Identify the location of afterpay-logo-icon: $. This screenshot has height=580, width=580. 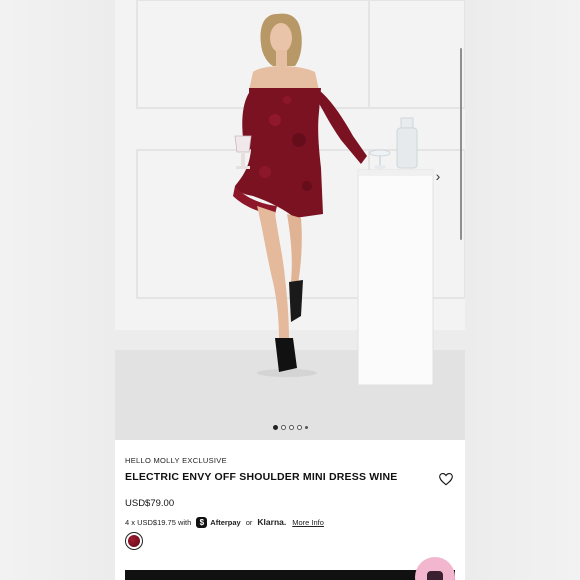
(202, 522).